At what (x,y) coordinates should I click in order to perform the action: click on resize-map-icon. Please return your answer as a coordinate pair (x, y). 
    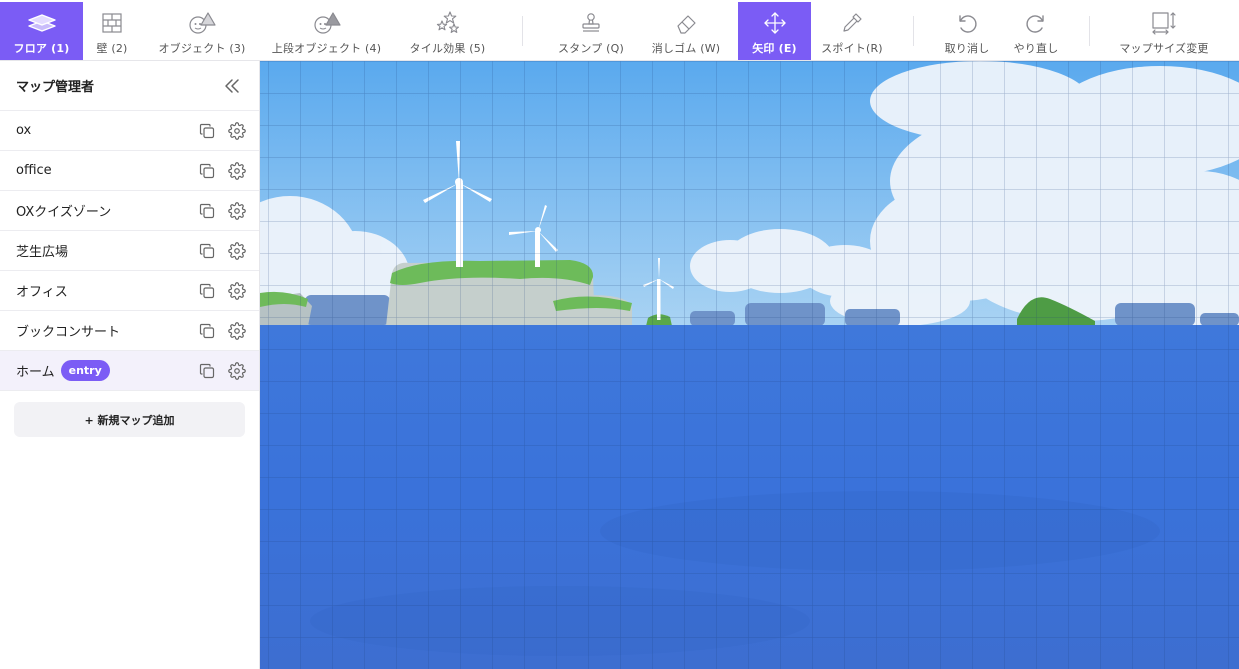
    Looking at the image, I should click on (1164, 23).